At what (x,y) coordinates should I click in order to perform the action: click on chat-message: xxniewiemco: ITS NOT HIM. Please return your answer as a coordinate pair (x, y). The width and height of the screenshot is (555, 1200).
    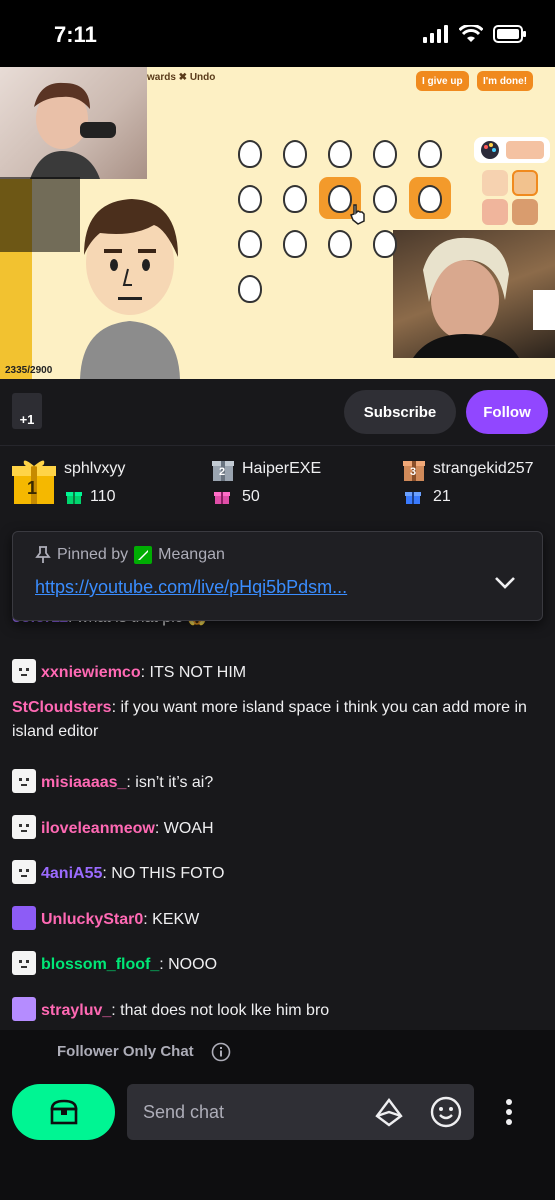
    Looking at the image, I should click on (277, 672).